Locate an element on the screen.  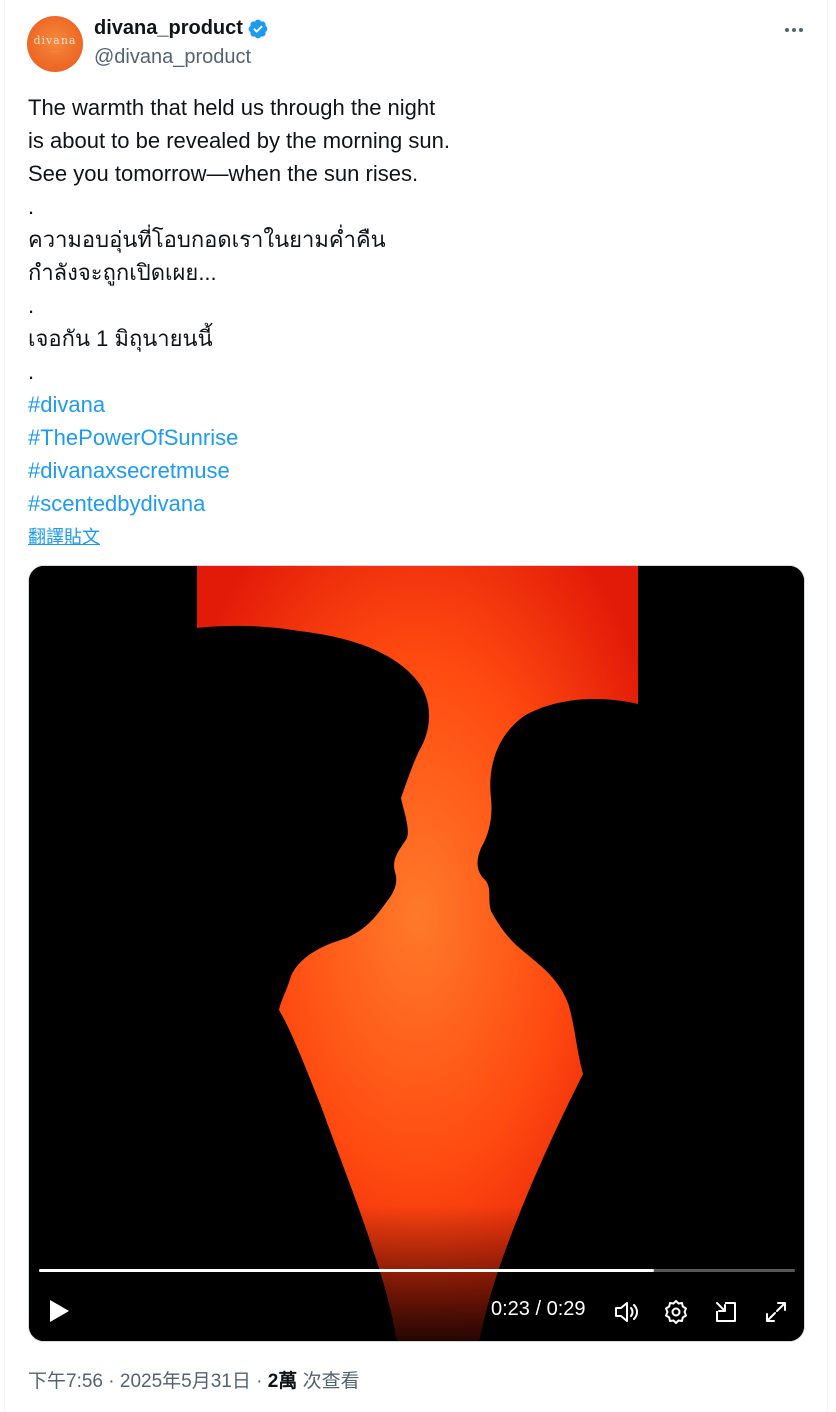
tweet-text-line: เจอกัน 1 มิถุนายนนี้ is located at coordinates (120, 338).